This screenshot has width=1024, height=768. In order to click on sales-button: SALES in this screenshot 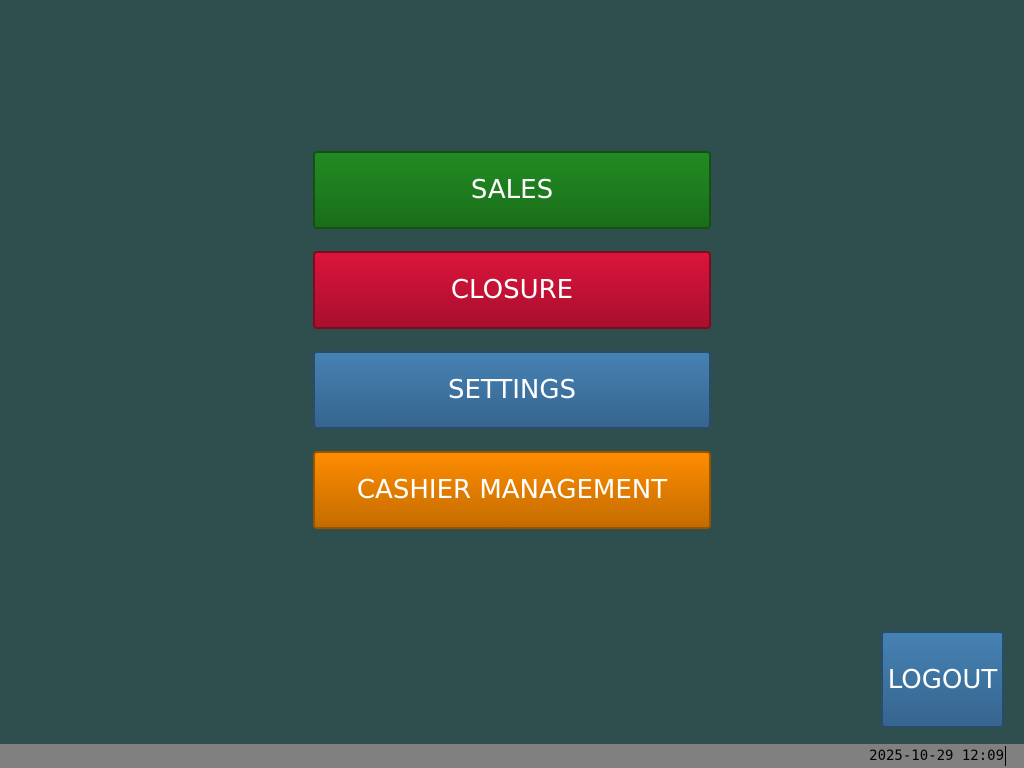, I will do `click(512, 190)`.